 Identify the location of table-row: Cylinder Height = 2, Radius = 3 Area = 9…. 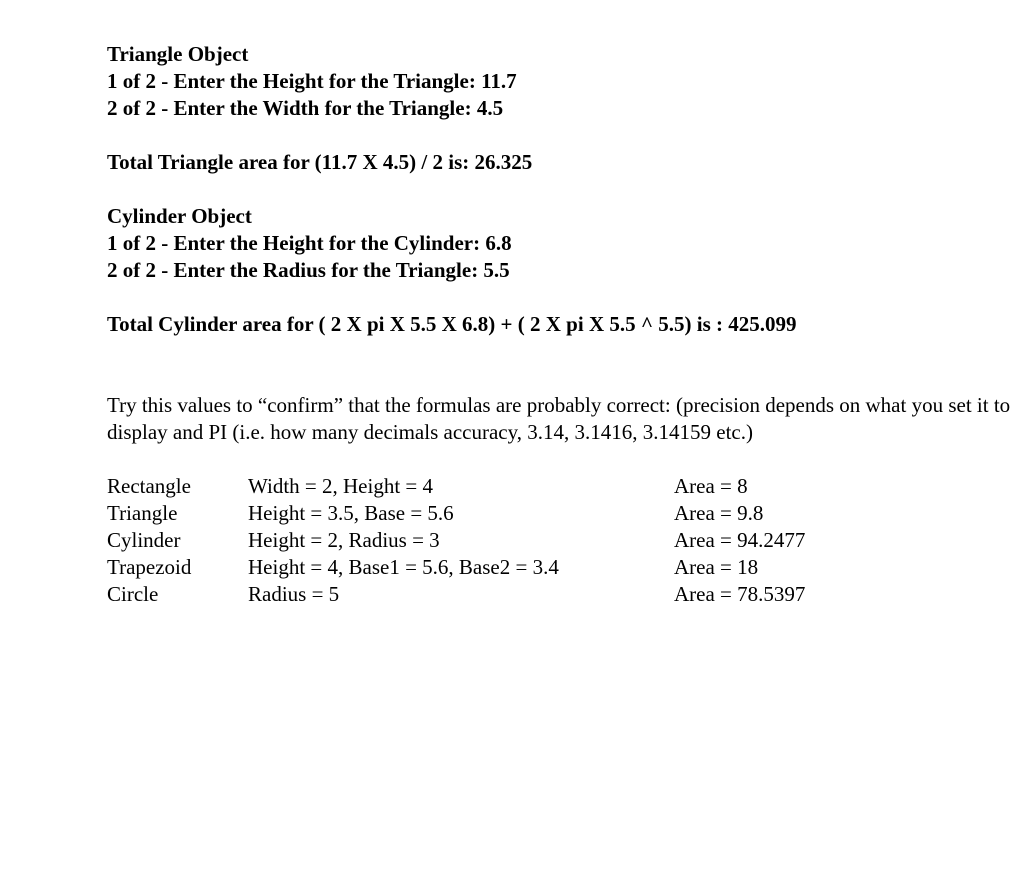
(562, 540).